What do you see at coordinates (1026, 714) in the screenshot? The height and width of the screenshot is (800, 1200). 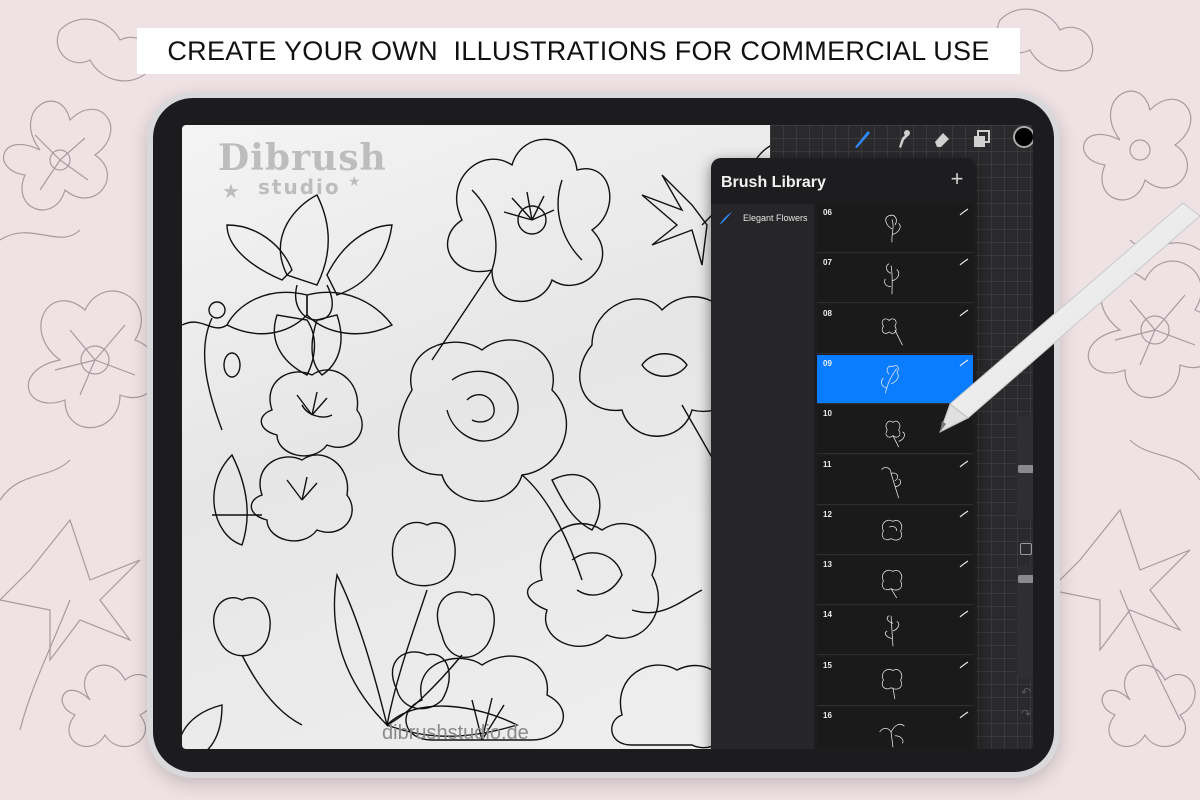 I see `redo-icon: ↷` at bounding box center [1026, 714].